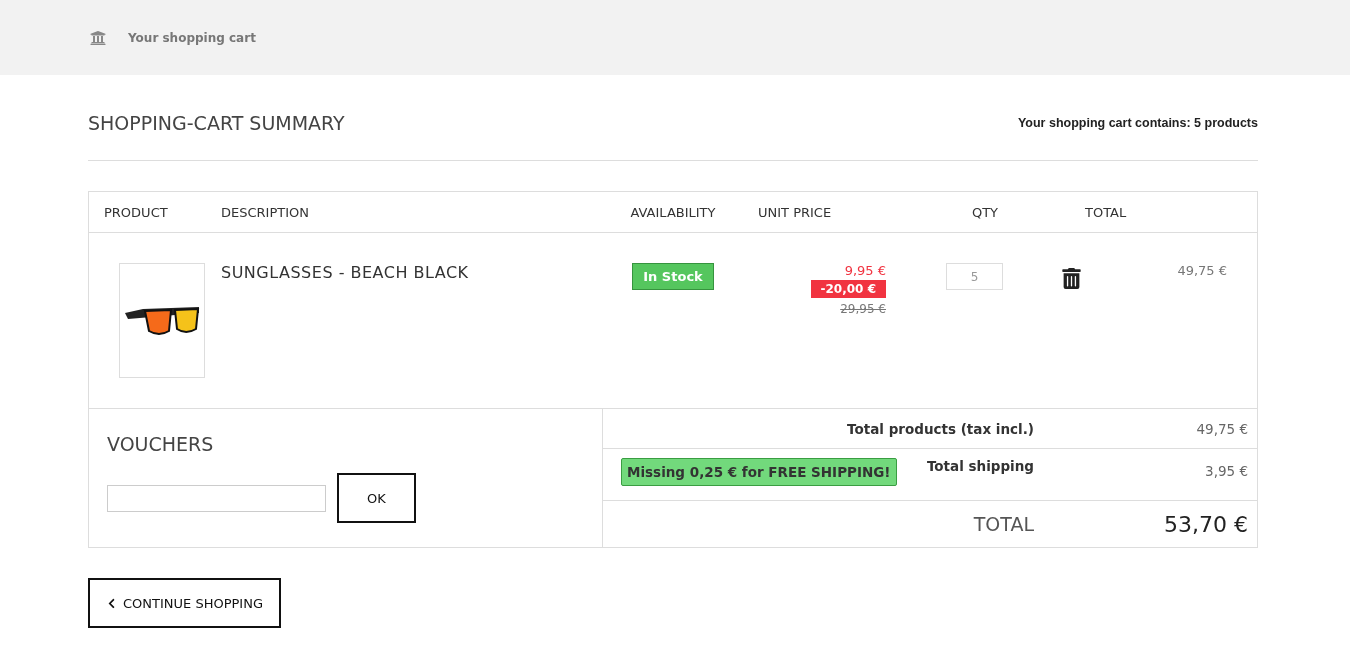 This screenshot has width=1350, height=654. Describe the element at coordinates (1071, 278) in the screenshot. I see `delete-button` at that location.